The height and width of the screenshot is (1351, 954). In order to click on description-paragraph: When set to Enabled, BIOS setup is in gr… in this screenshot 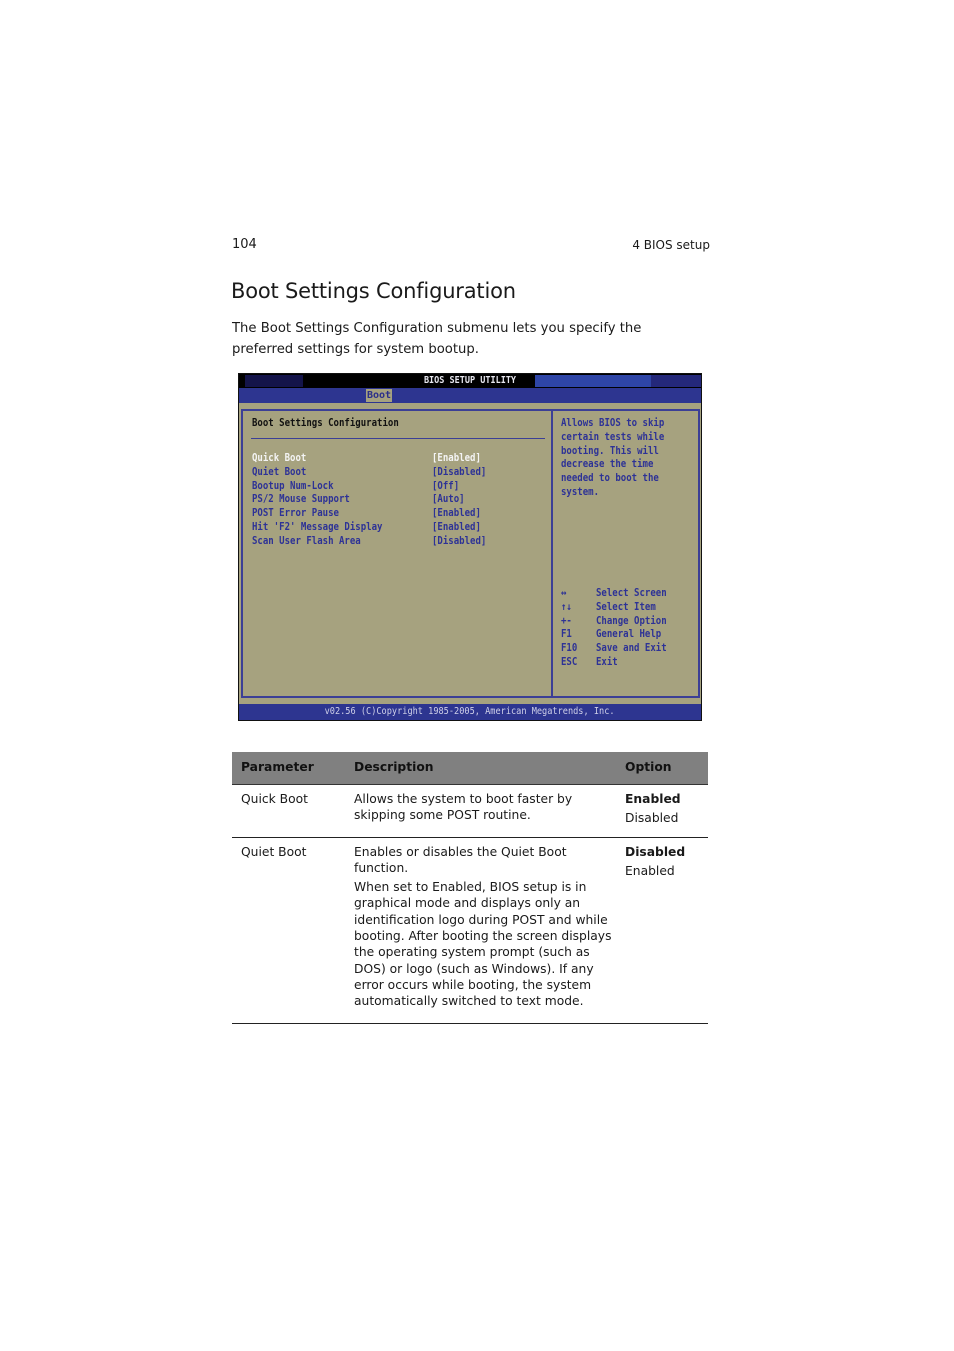, I will do `click(483, 944)`.